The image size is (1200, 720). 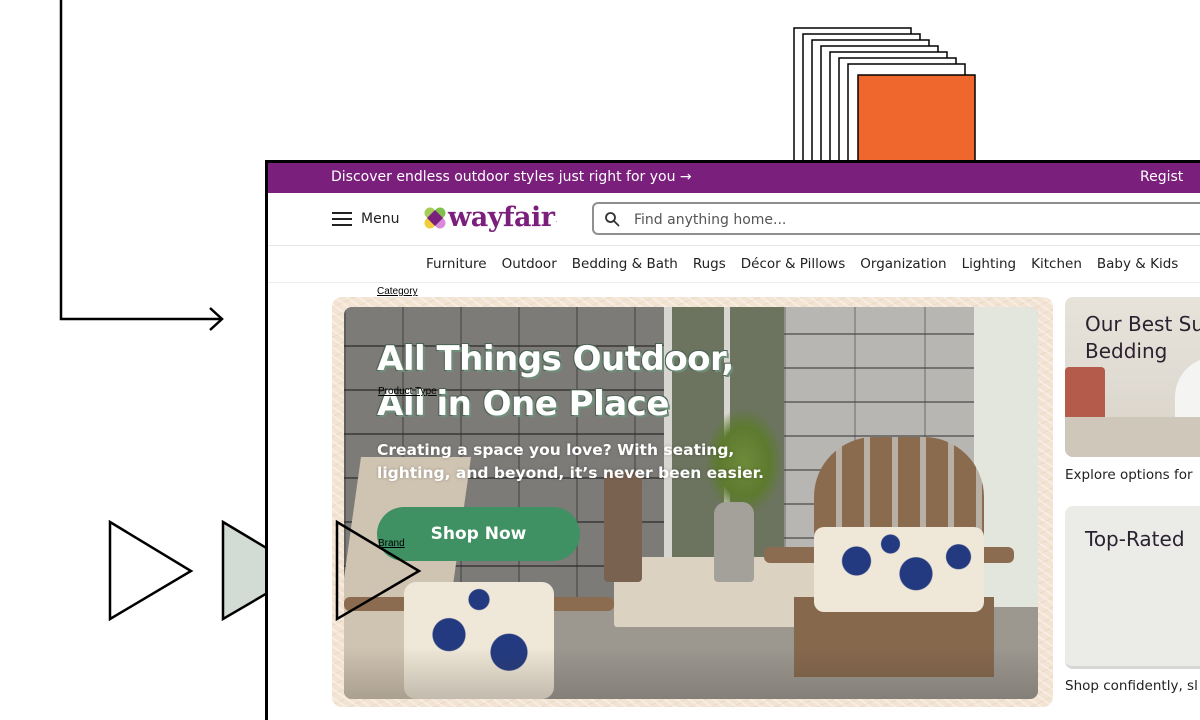 I want to click on shop-now-button: Shop Now, so click(x=478, y=534).